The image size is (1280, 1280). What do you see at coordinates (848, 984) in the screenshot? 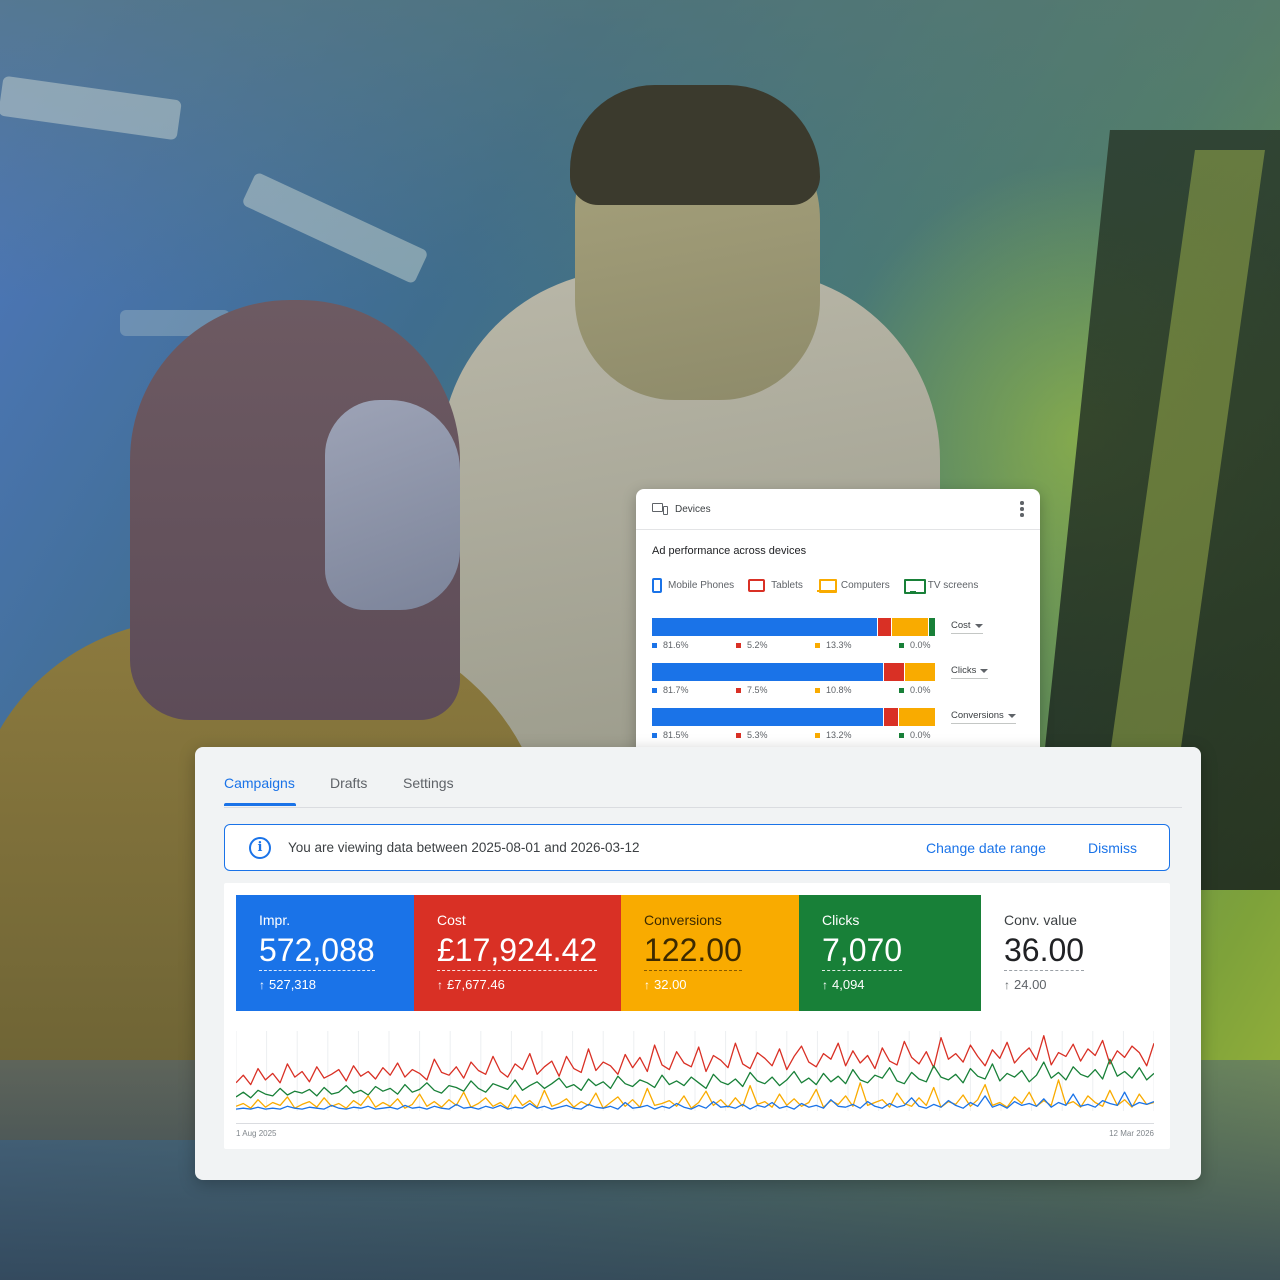
I see `delta-value: 4,094` at bounding box center [848, 984].